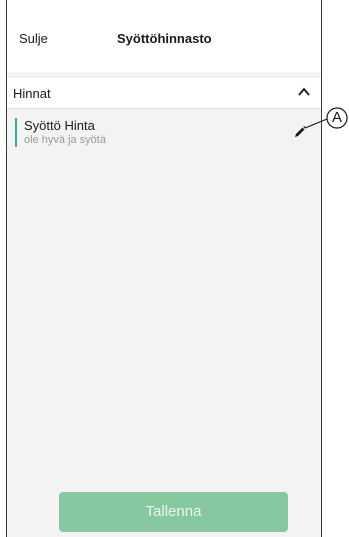 The width and height of the screenshot is (349, 537). What do you see at coordinates (173, 512) in the screenshot?
I see `save-button: Tallenna` at bounding box center [173, 512].